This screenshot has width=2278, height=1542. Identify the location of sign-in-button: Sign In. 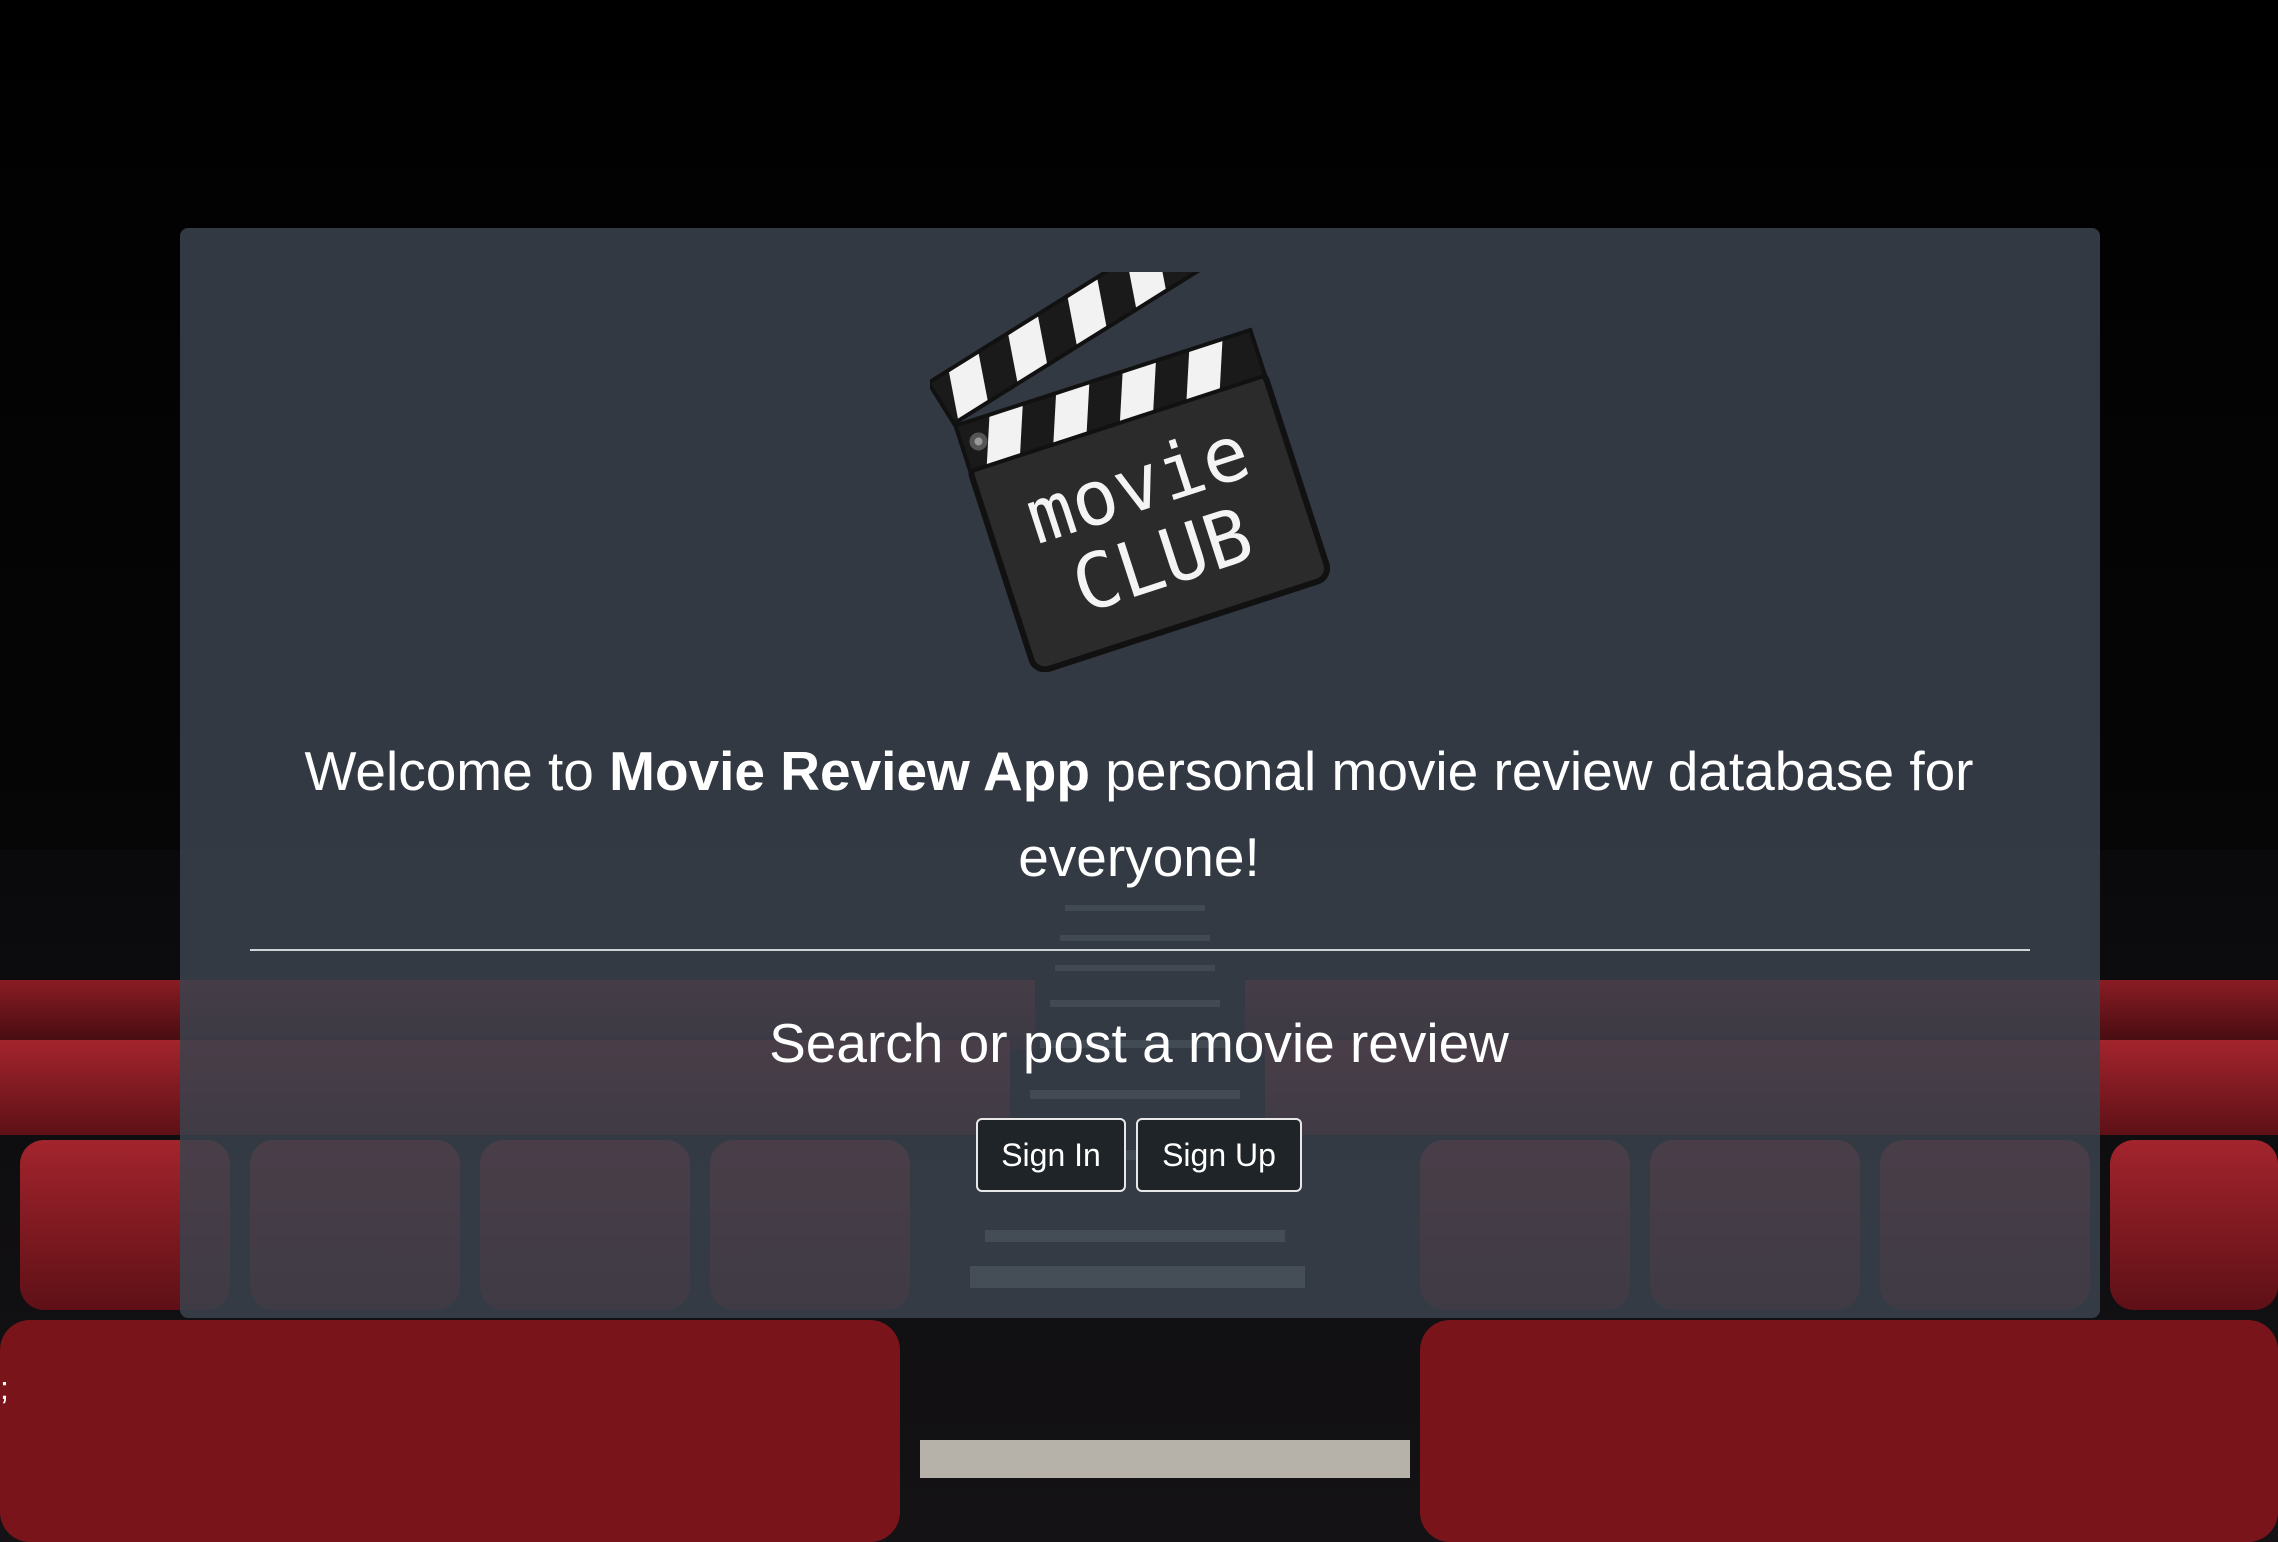
(1051, 1155).